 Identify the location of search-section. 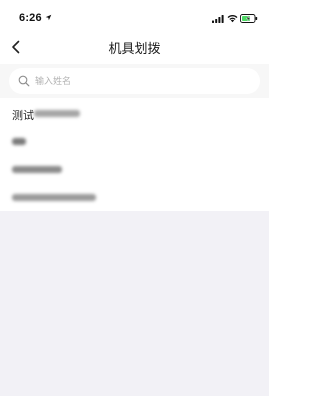
(134, 81).